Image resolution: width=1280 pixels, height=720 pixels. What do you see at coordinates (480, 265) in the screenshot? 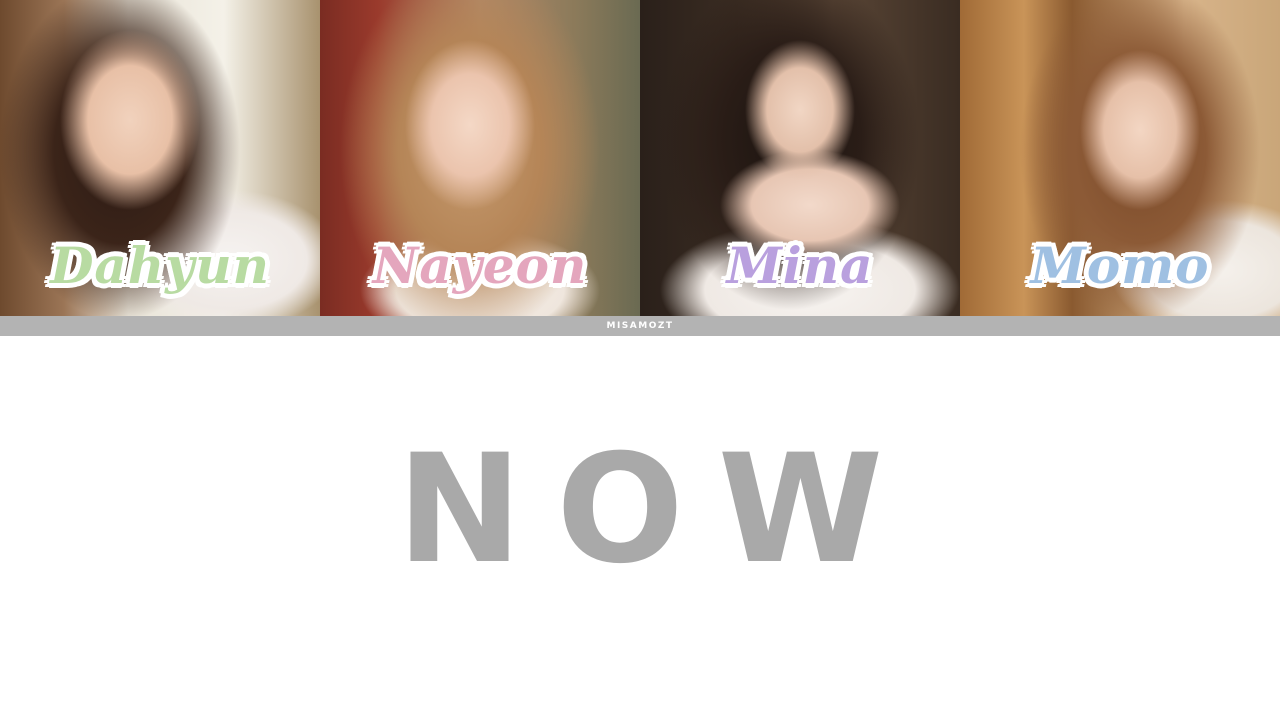
I see `member-name-label: Nayeon` at bounding box center [480, 265].